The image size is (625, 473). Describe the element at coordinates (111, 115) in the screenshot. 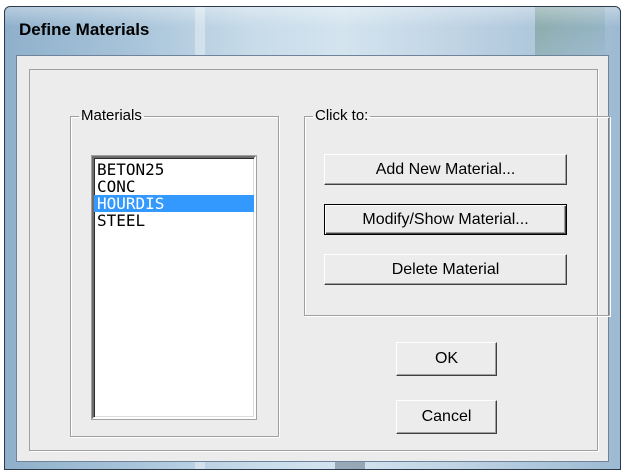

I see `materials-group-label: Materials` at that location.